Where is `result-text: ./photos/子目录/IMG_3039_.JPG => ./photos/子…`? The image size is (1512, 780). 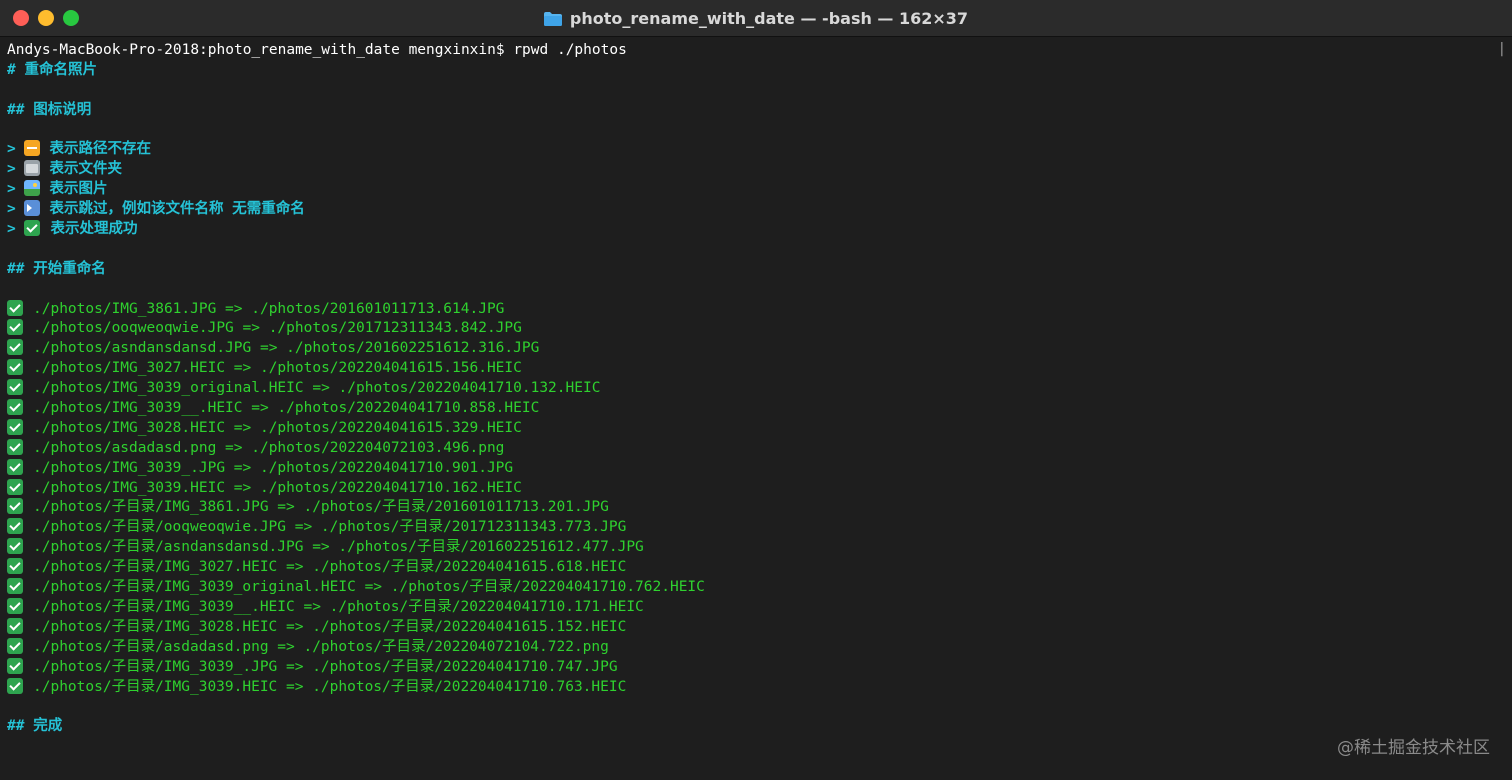
result-text: ./photos/子目录/IMG_3039_.JPG => ./photos/子… is located at coordinates (325, 666).